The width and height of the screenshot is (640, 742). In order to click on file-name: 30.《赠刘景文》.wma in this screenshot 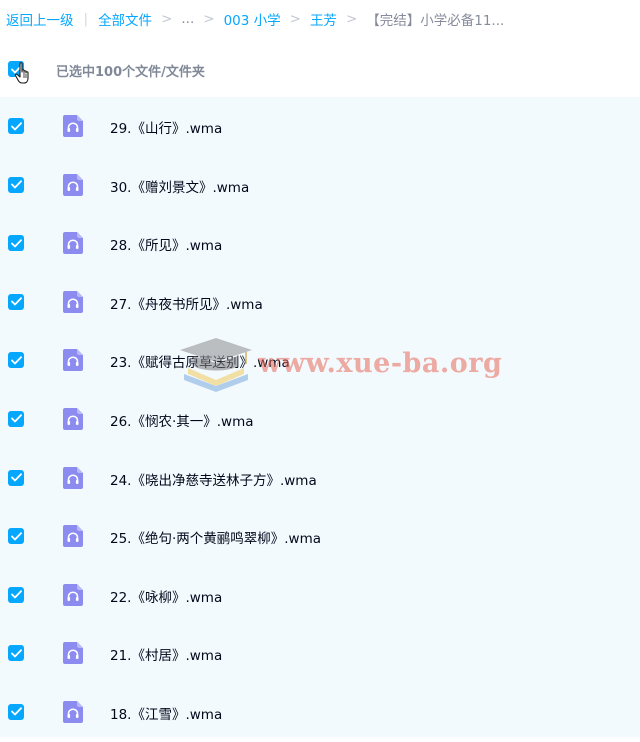, I will do `click(179, 186)`.